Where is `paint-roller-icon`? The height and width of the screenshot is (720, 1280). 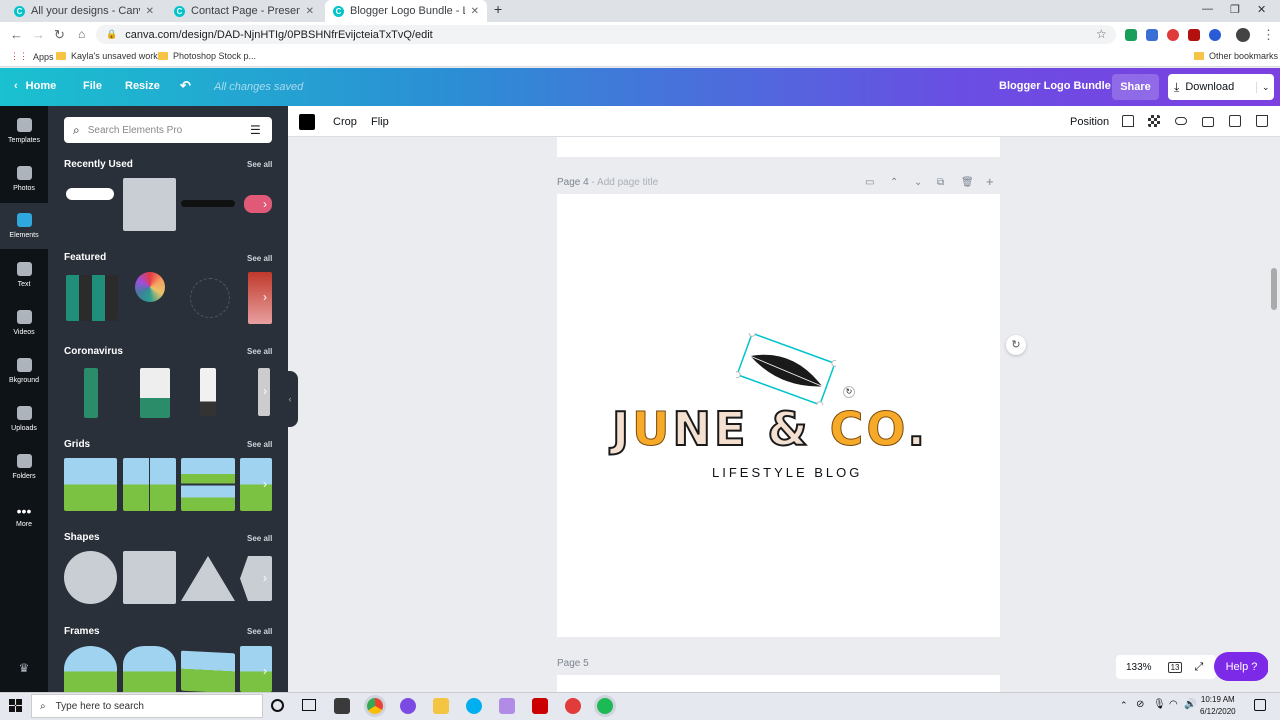 paint-roller-icon is located at coordinates (1128, 121).